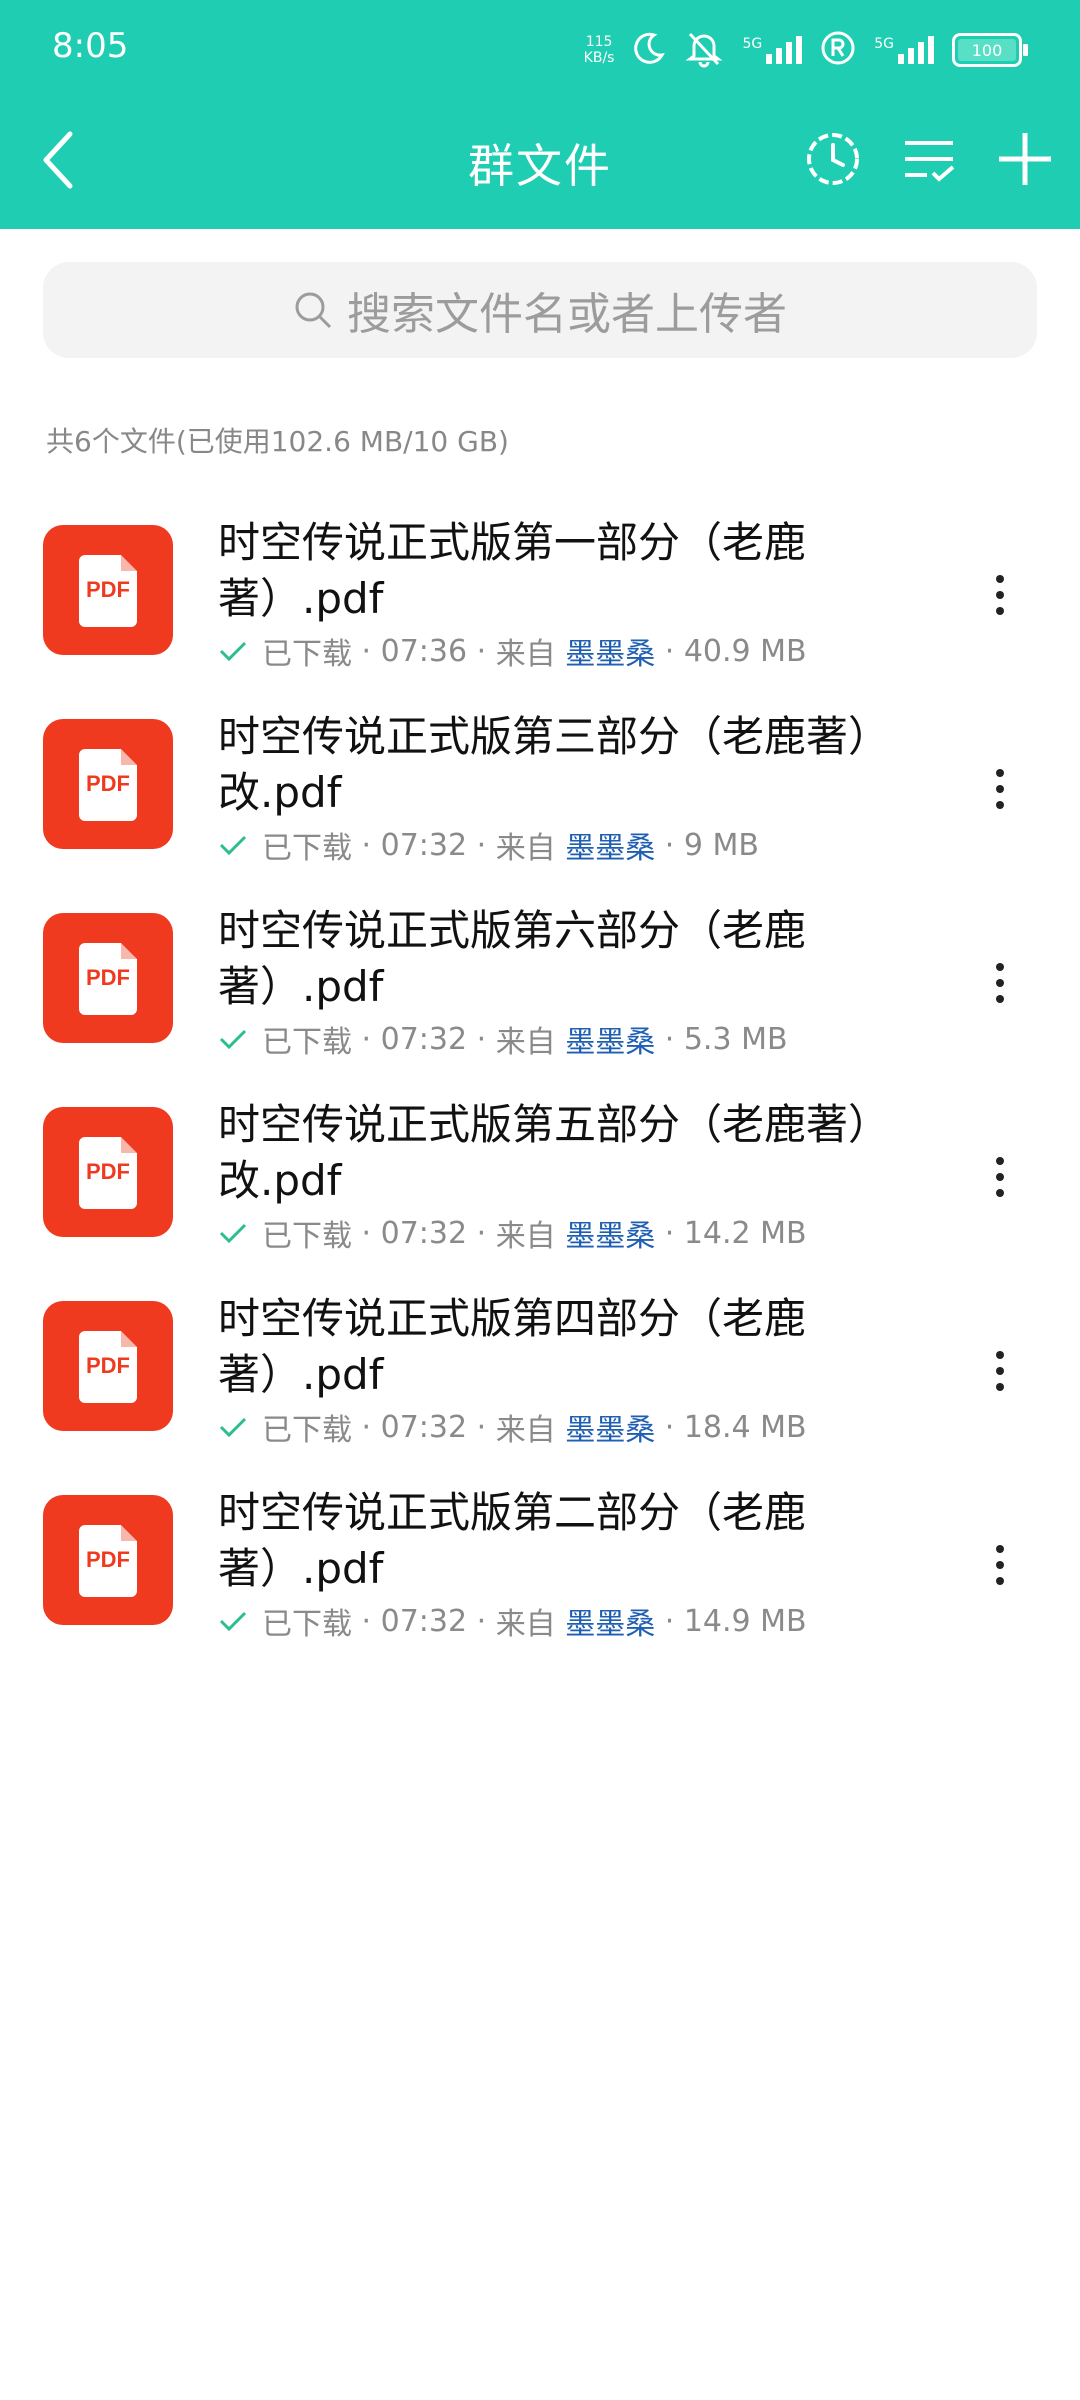  What do you see at coordinates (512, 1346) in the screenshot?
I see `file-name: 时空传说正式版第四部分（老鹿著）.pdf` at bounding box center [512, 1346].